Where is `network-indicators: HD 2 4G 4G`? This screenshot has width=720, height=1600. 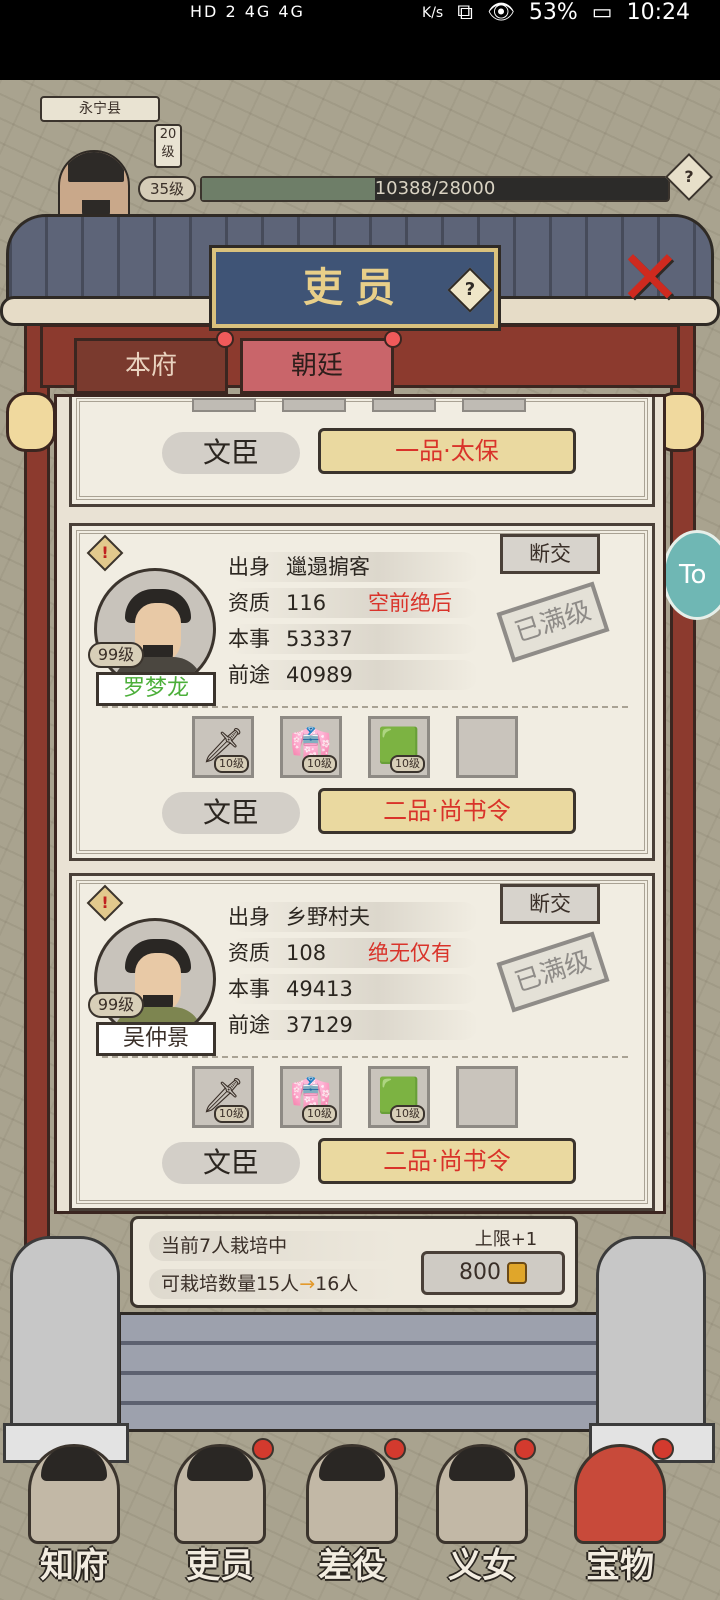
network-indicators: HD 2 4G 4G is located at coordinates (247, 11).